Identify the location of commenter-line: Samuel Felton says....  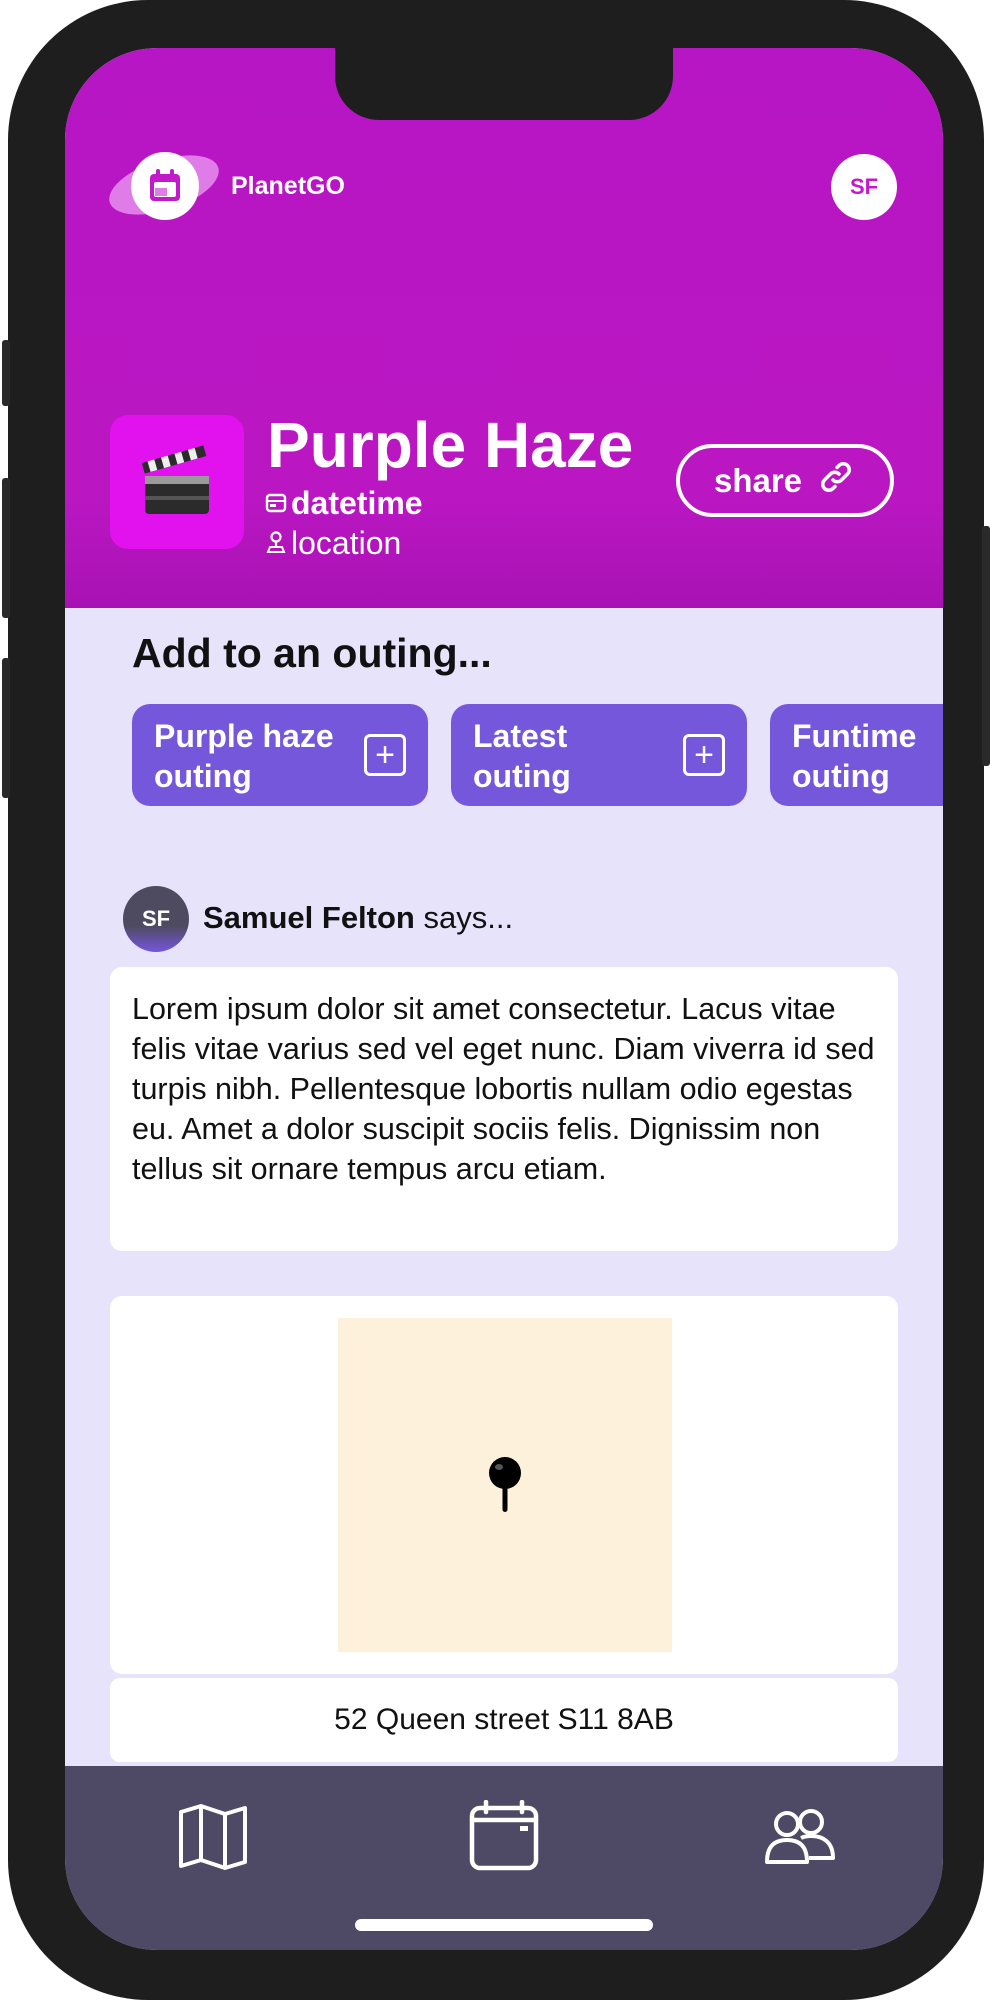
(358, 918).